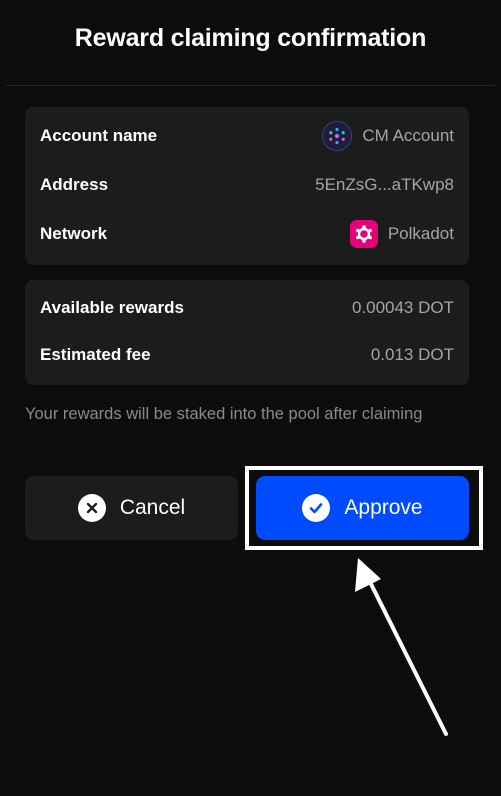  What do you see at coordinates (99, 135) in the screenshot?
I see `account-label: Account name` at bounding box center [99, 135].